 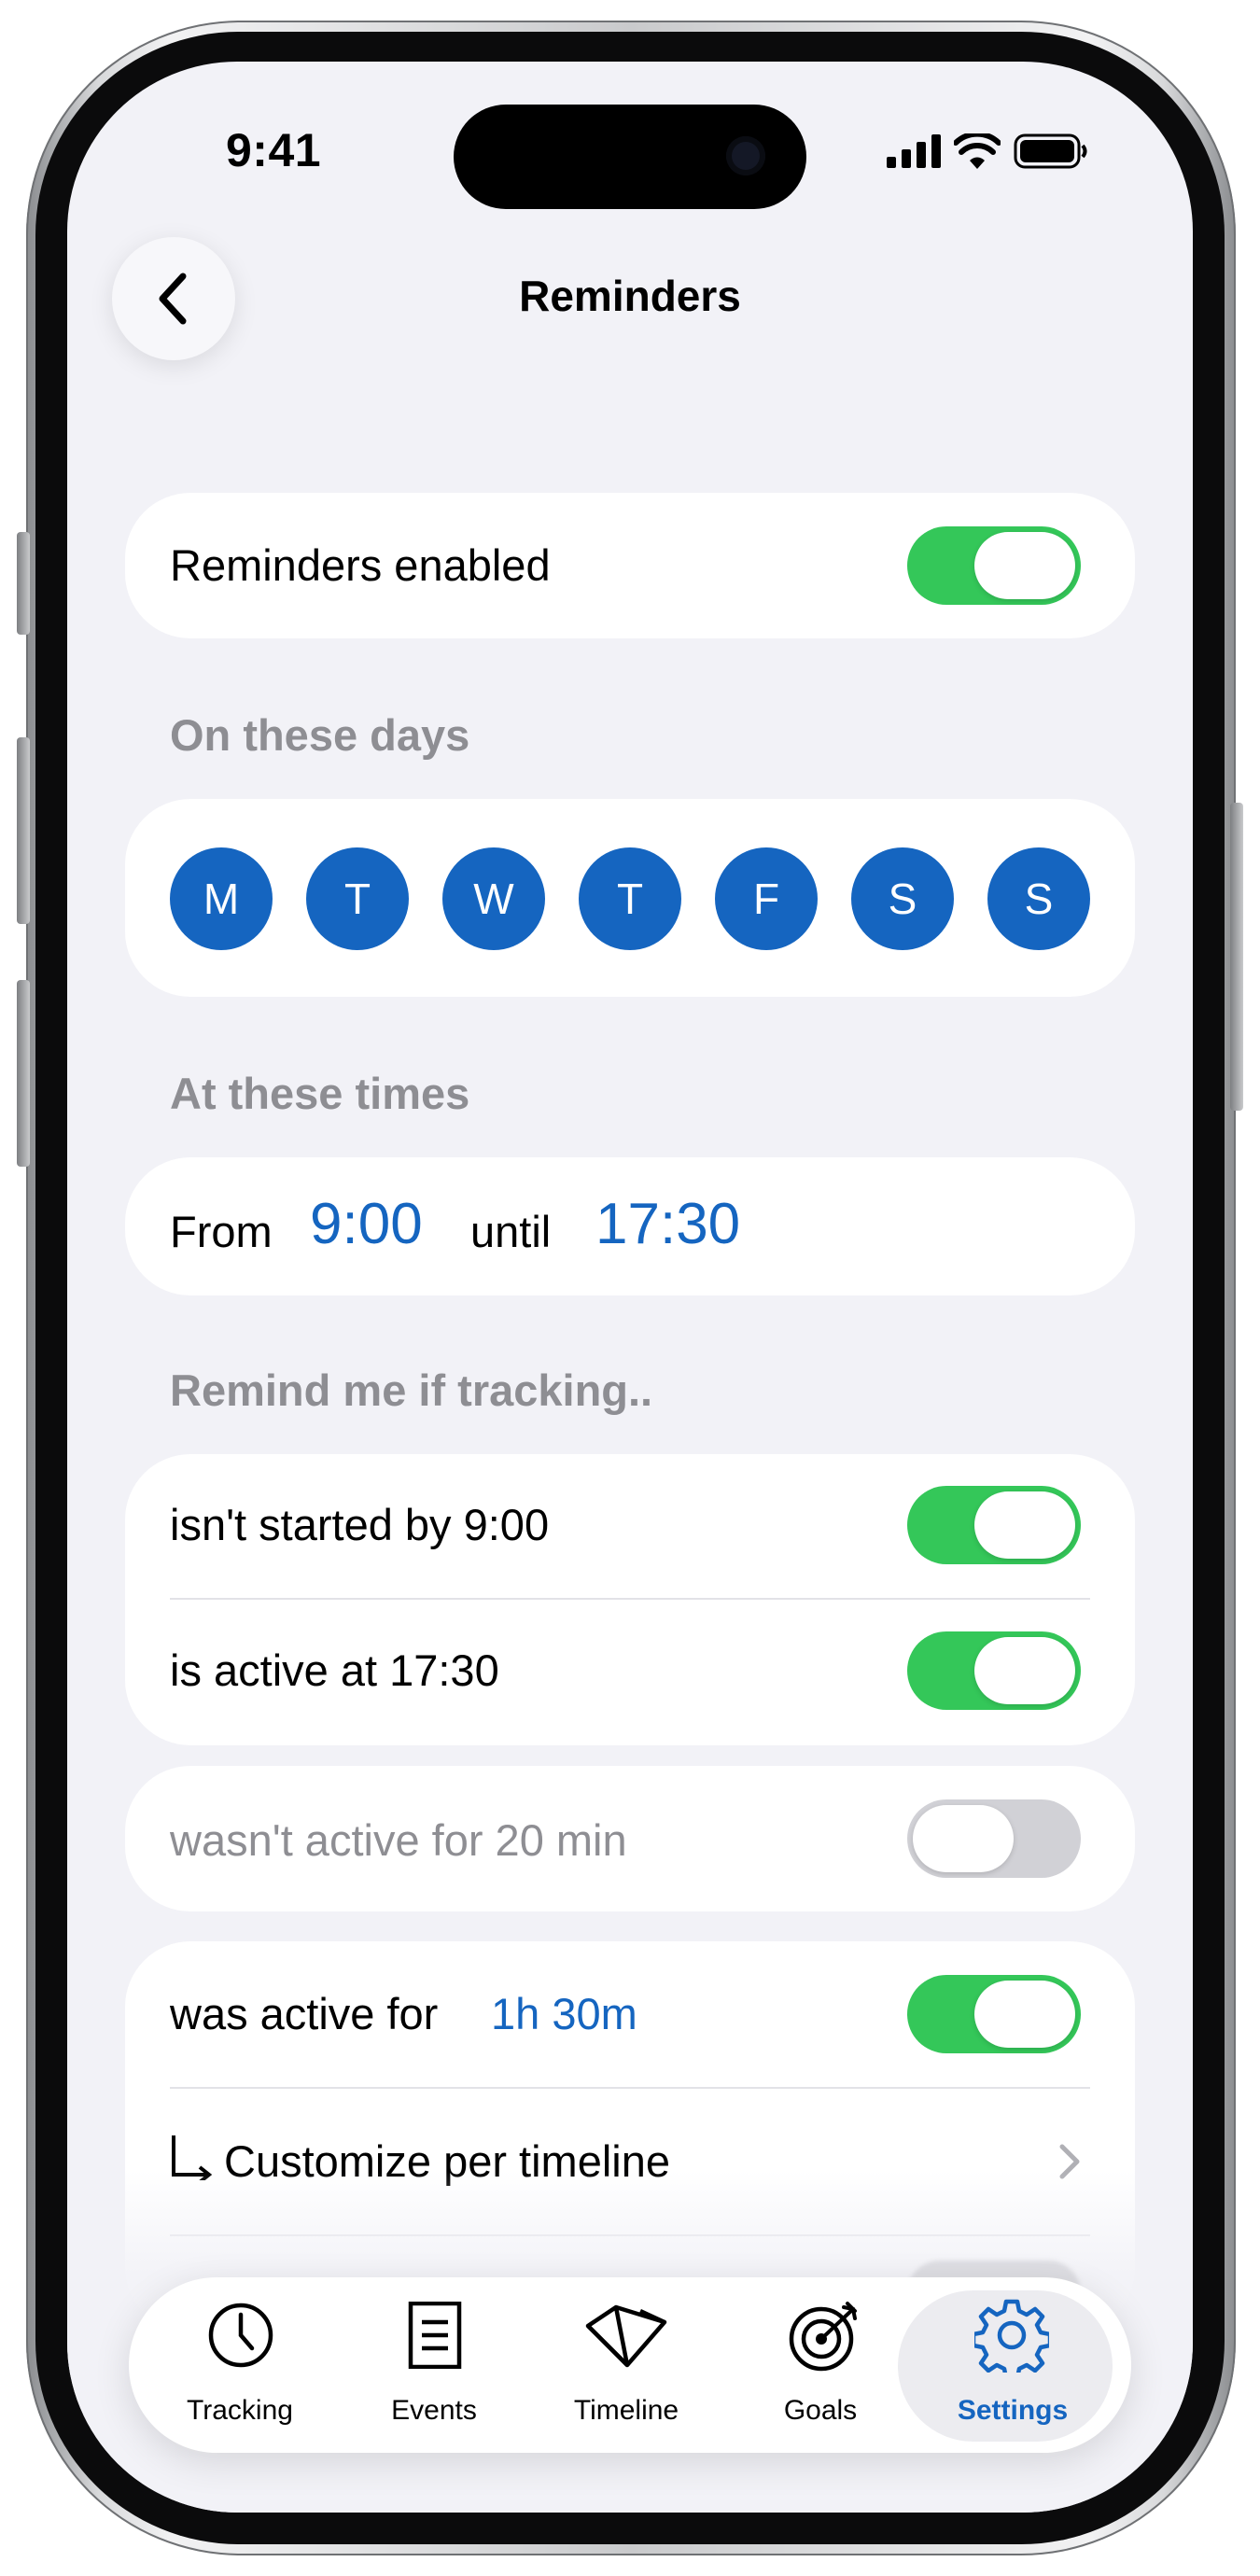 I want to click on row-divider, so click(x=630, y=1599).